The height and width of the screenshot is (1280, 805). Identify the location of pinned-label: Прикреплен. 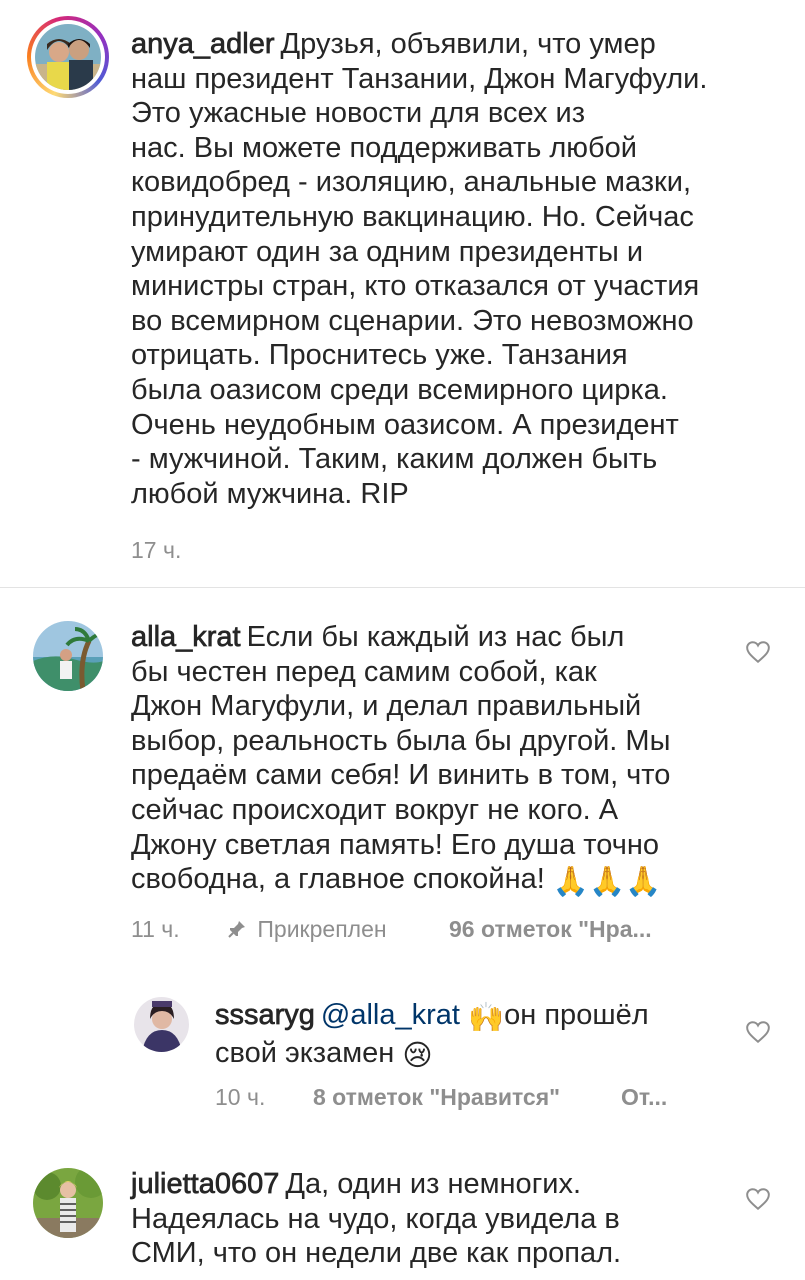
(307, 929).